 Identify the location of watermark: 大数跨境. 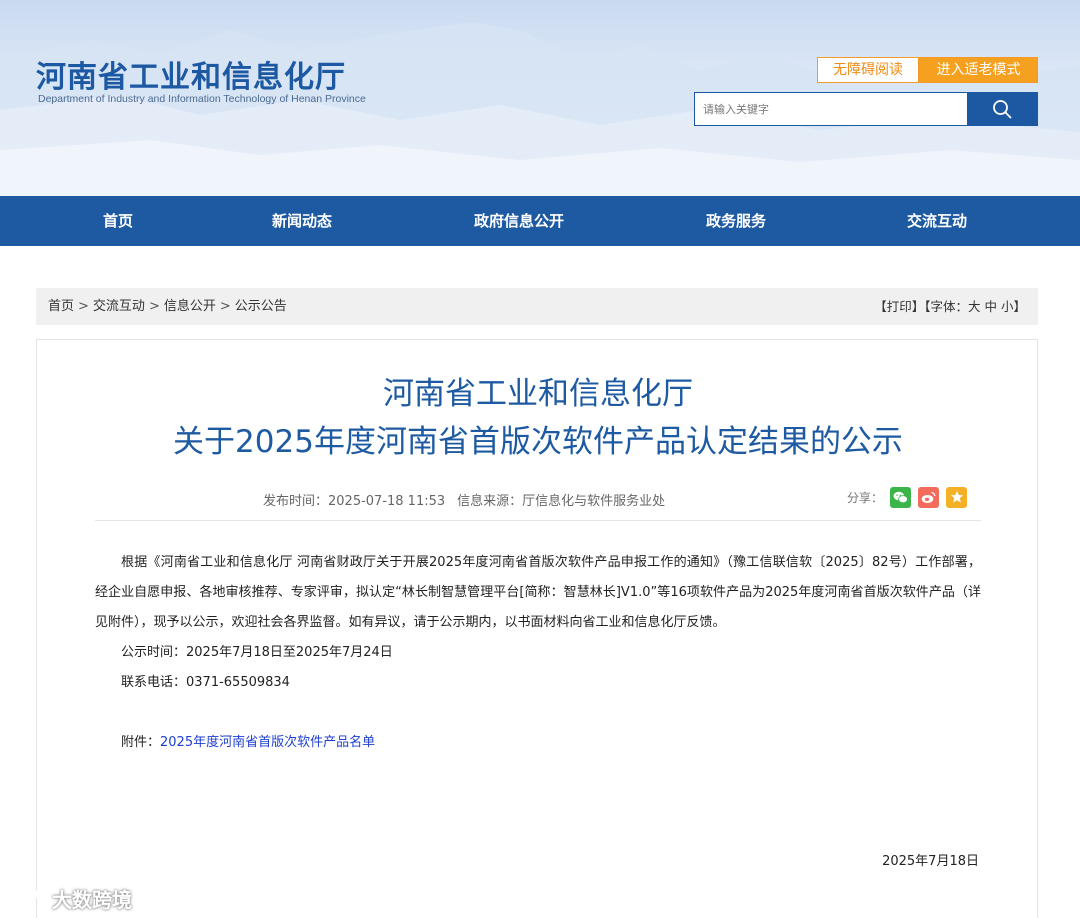
(70, 898).